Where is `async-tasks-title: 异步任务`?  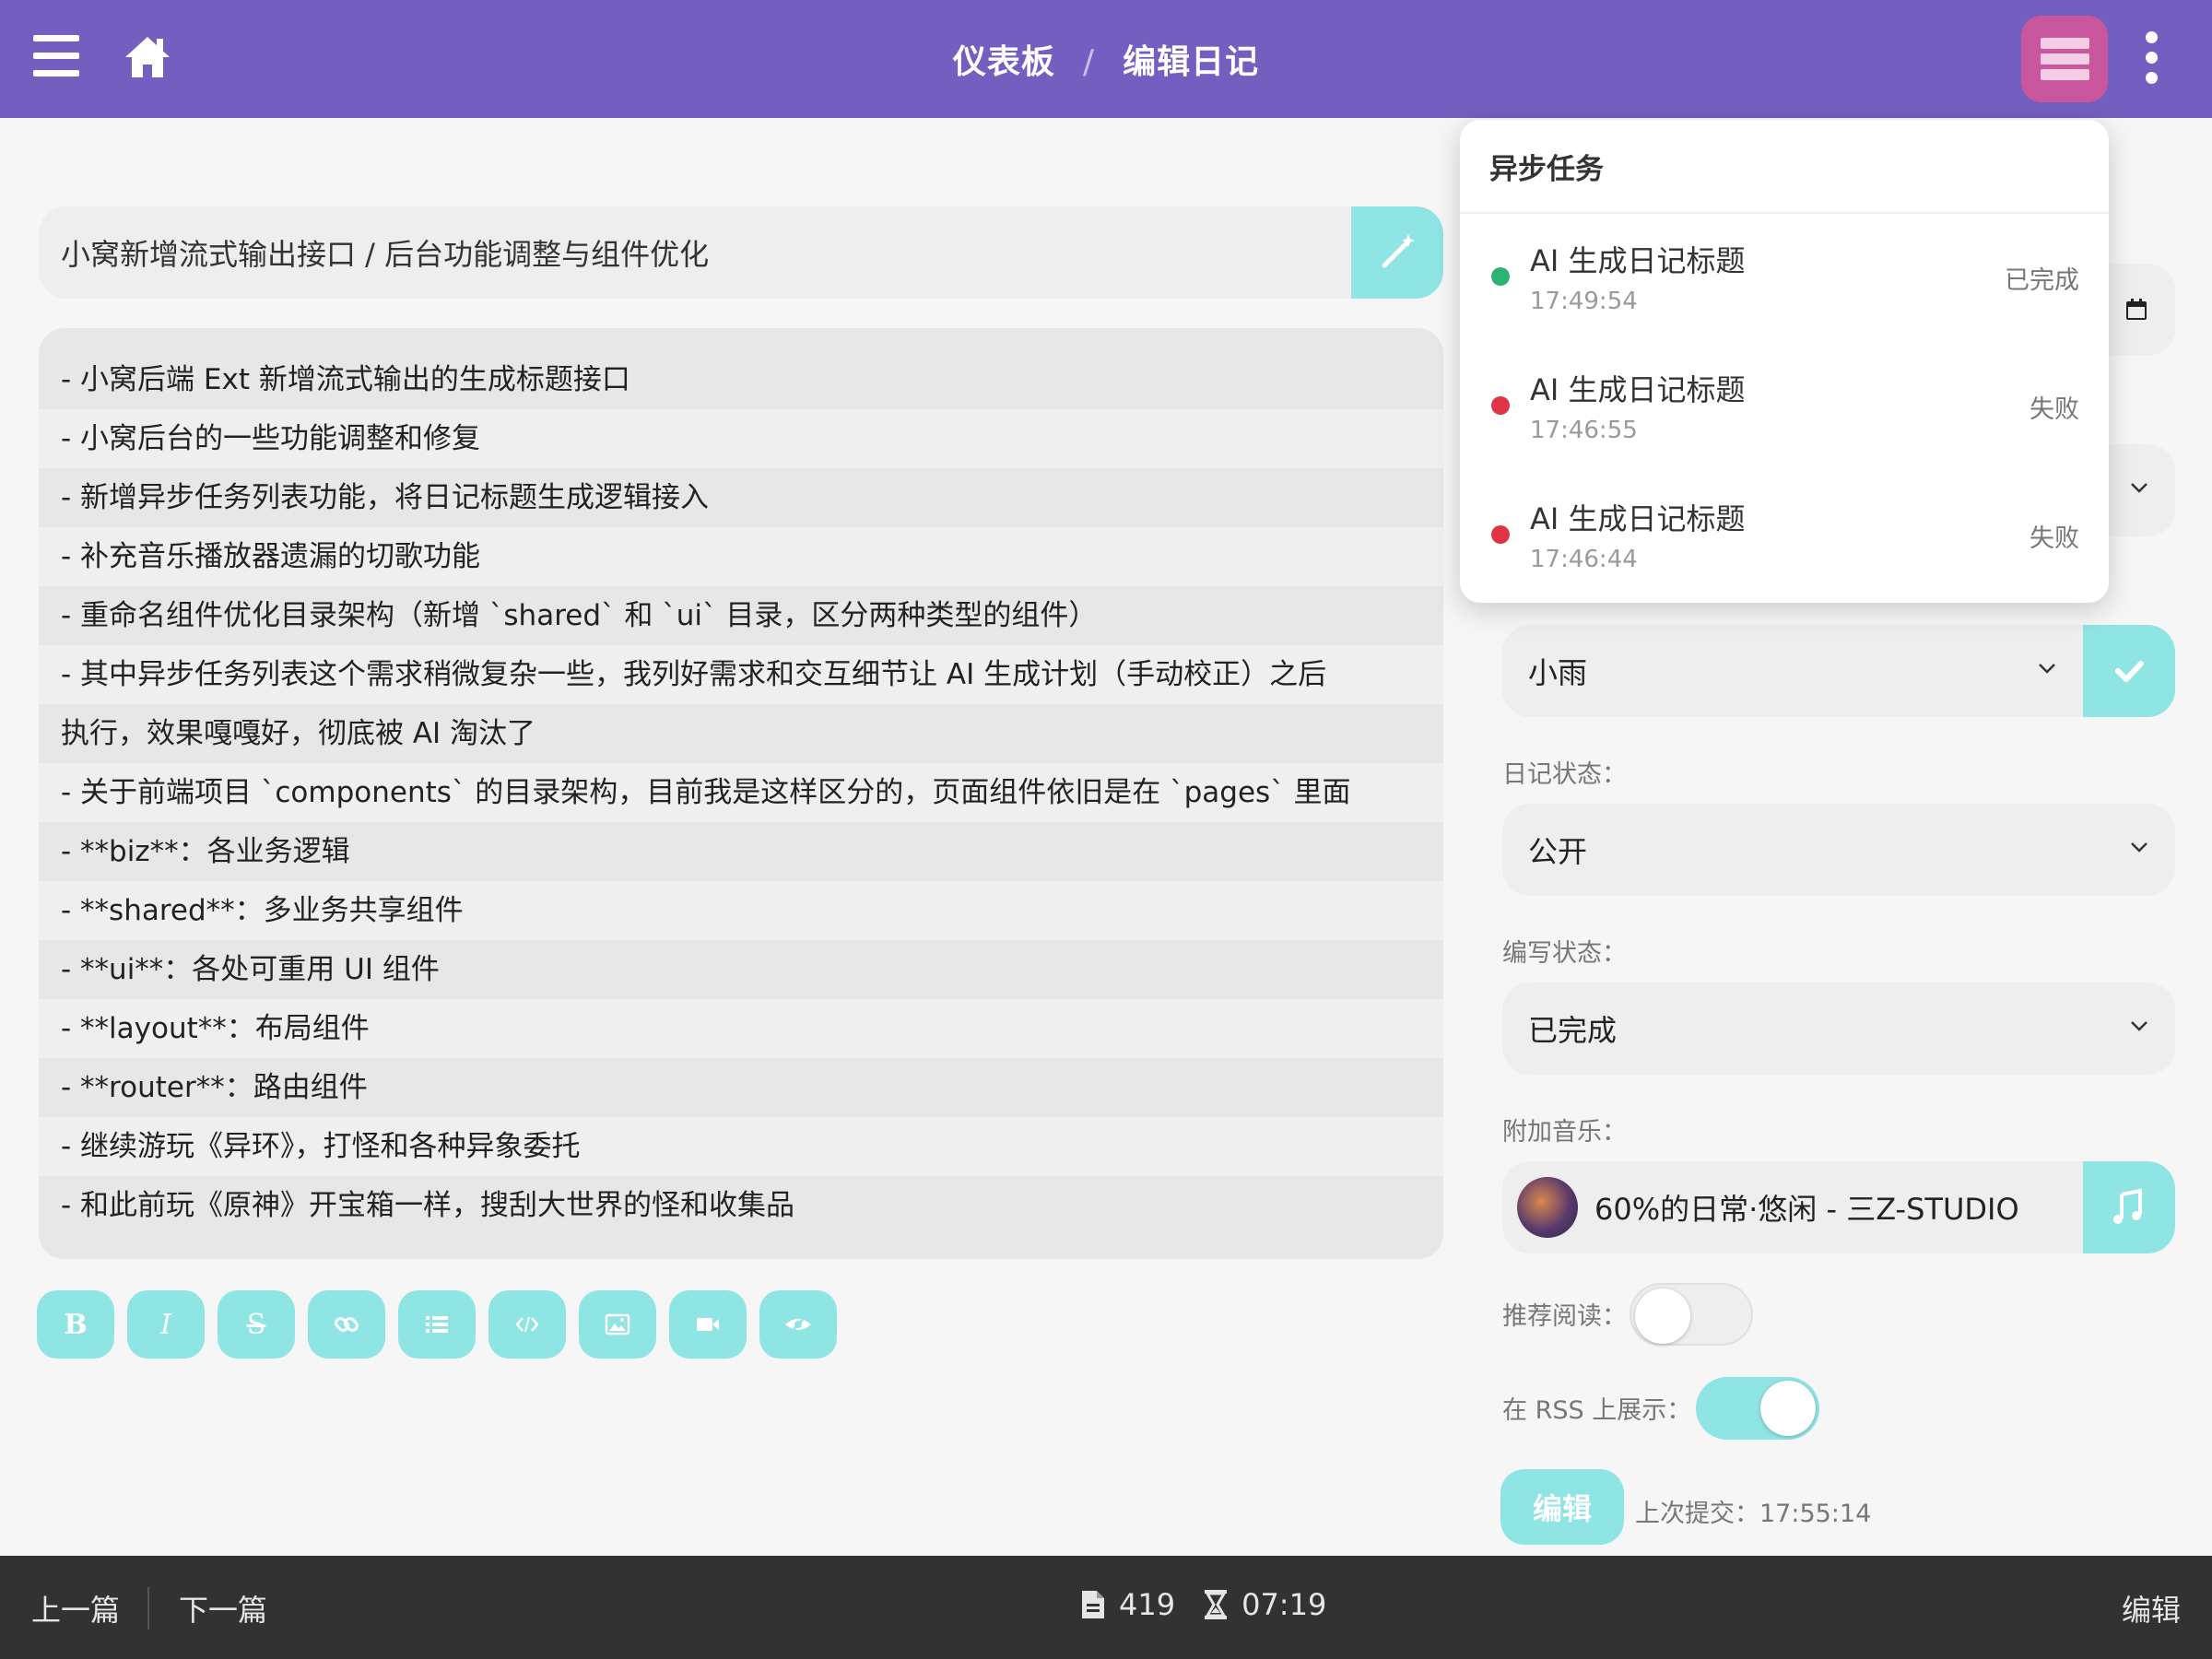 async-tasks-title: 异步任务 is located at coordinates (1784, 167).